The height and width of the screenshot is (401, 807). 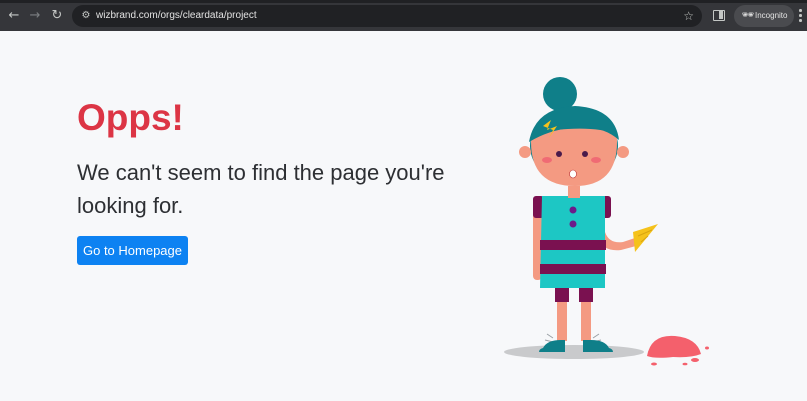 What do you see at coordinates (771, 15) in the screenshot?
I see `incognito-label: Incognito` at bounding box center [771, 15].